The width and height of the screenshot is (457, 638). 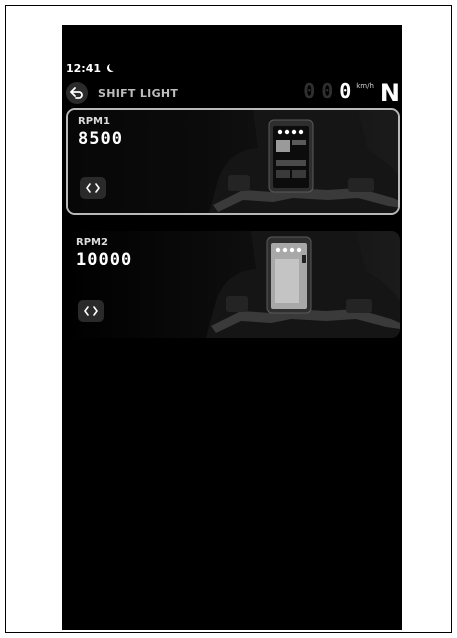 I want to click on status-time: 12:41, so click(x=84, y=68).